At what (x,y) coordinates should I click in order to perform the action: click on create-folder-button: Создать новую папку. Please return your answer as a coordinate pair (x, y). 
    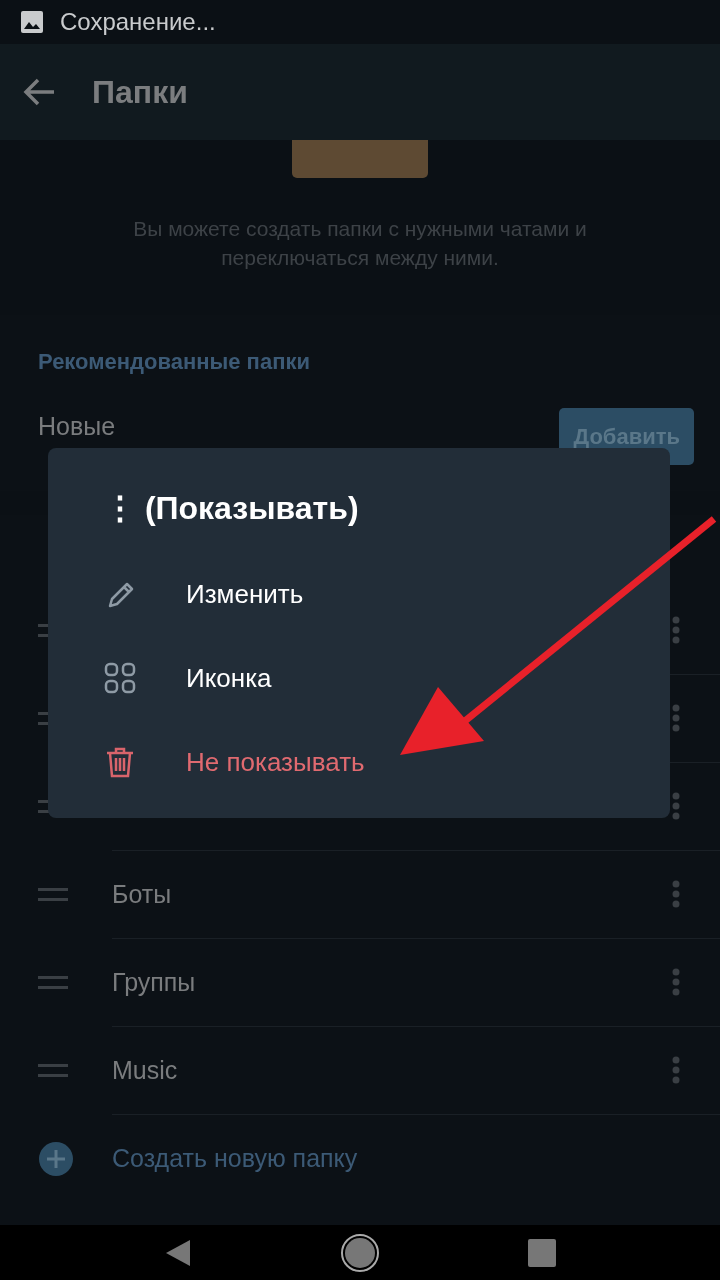
    Looking at the image, I should click on (235, 1159).